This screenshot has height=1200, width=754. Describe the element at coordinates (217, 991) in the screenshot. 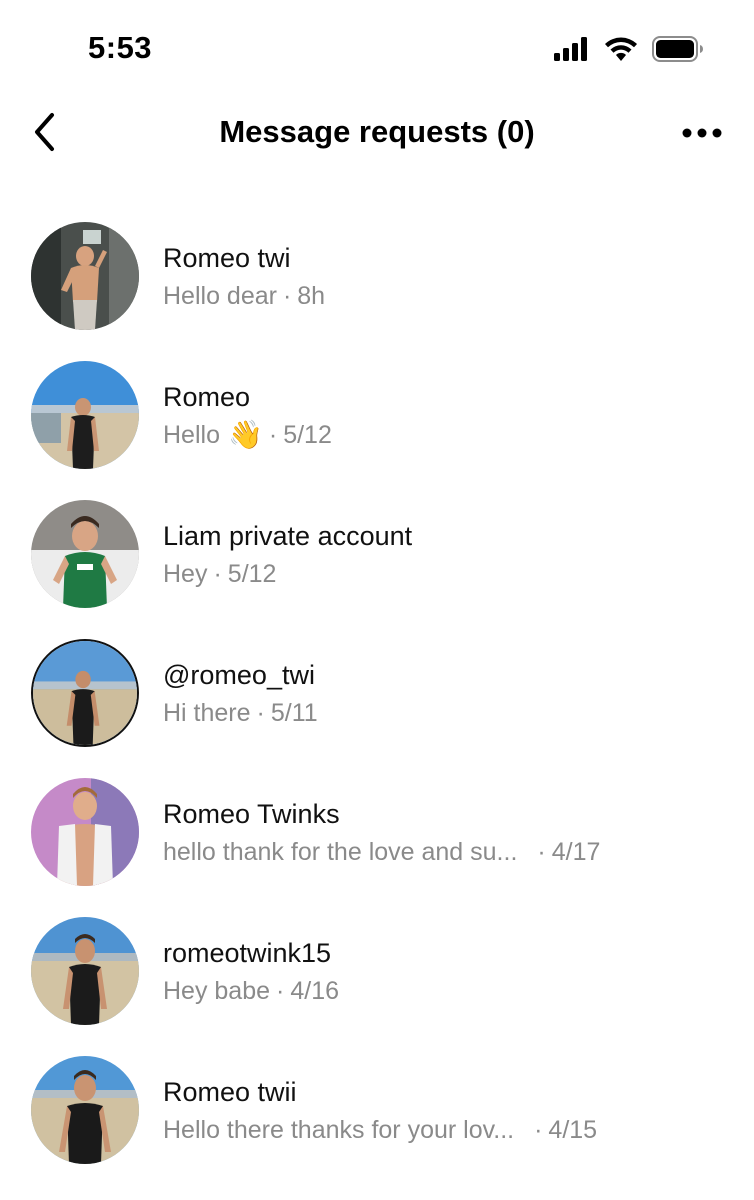

I see `message-preview: Hey babe` at that location.